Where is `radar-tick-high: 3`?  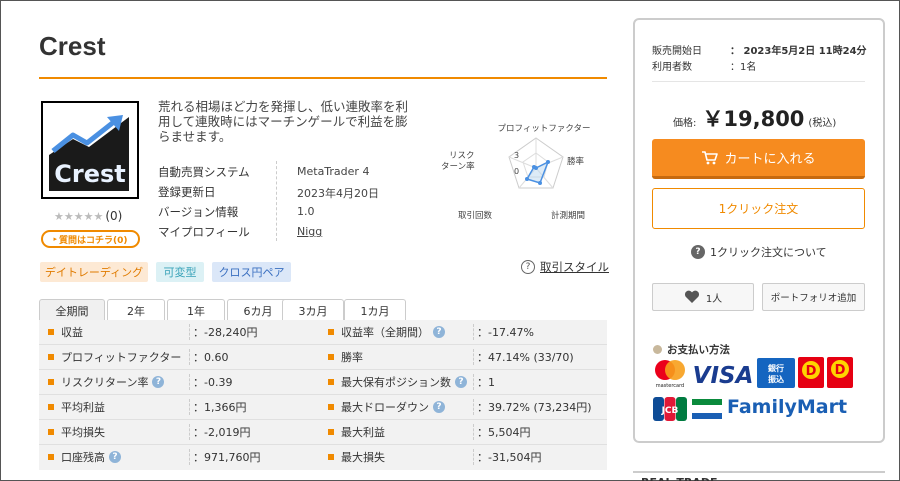 radar-tick-high: 3 is located at coordinates (516, 155).